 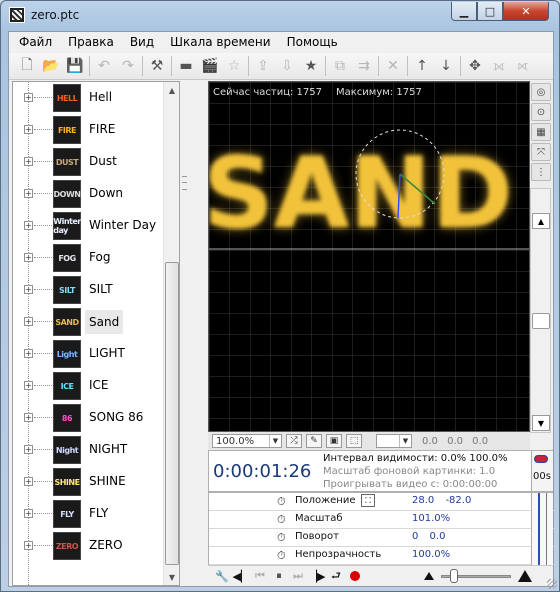 I want to click on menu-item-1: Правка, so click(x=91, y=42).